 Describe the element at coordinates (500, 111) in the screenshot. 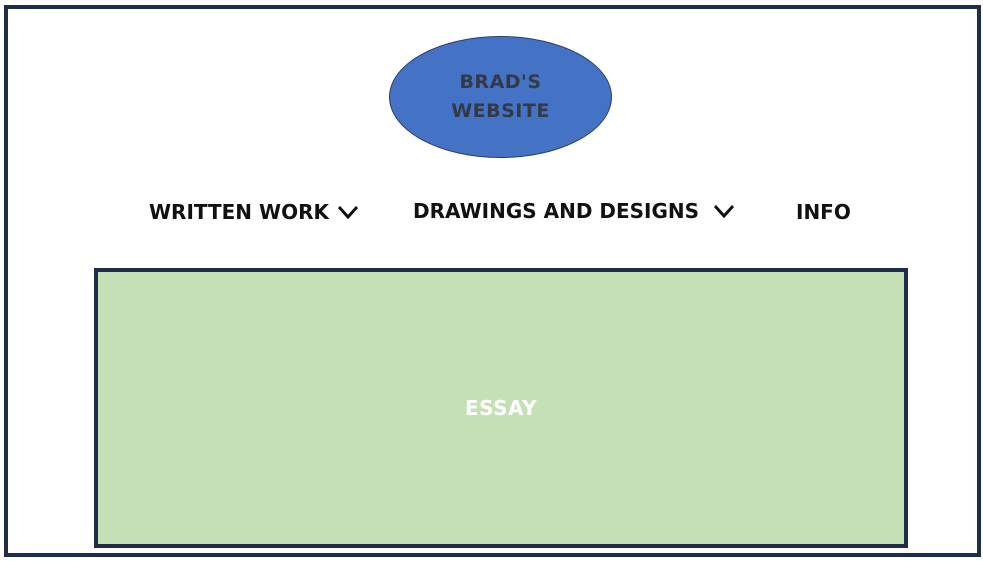

I see `logo-line-2: WEBSITE` at that location.